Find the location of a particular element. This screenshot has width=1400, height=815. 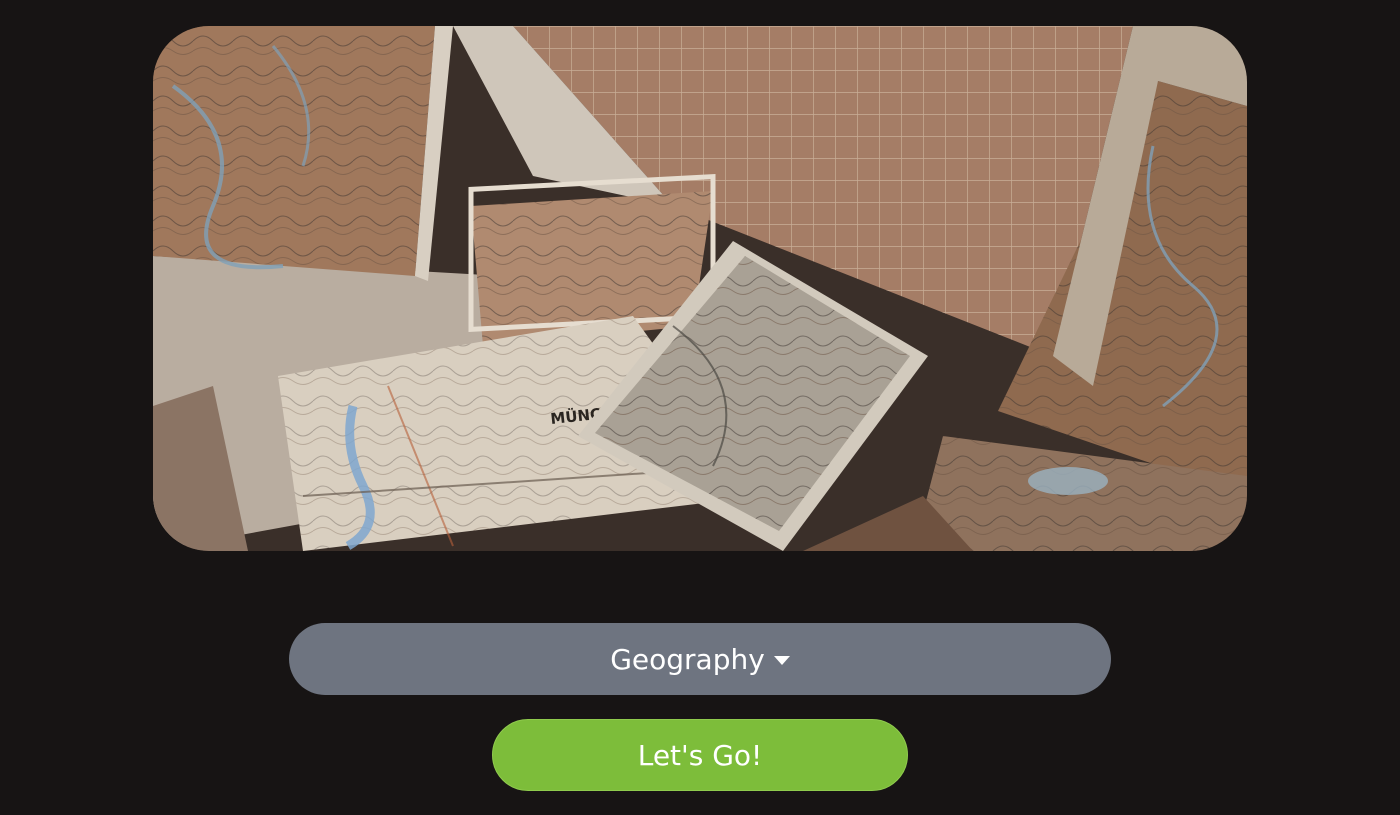

category-dropdown: Geography is located at coordinates (700, 659).